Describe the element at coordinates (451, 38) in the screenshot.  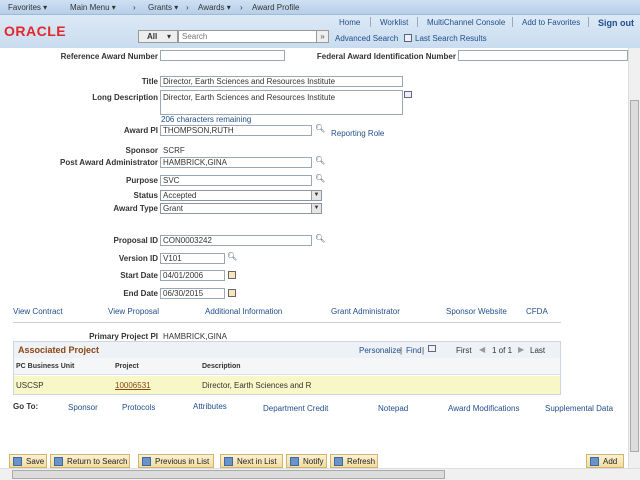
I see `last-search-results-link: Last Search Results` at that location.